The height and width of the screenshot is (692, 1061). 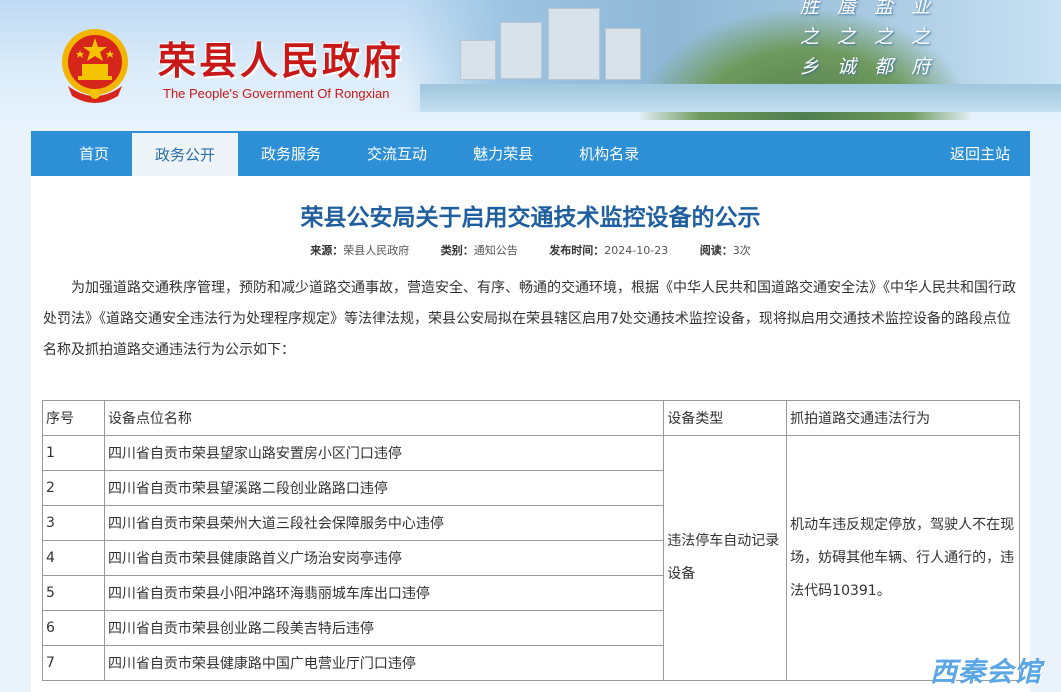 I want to click on row-number: 1, so click(x=73, y=453).